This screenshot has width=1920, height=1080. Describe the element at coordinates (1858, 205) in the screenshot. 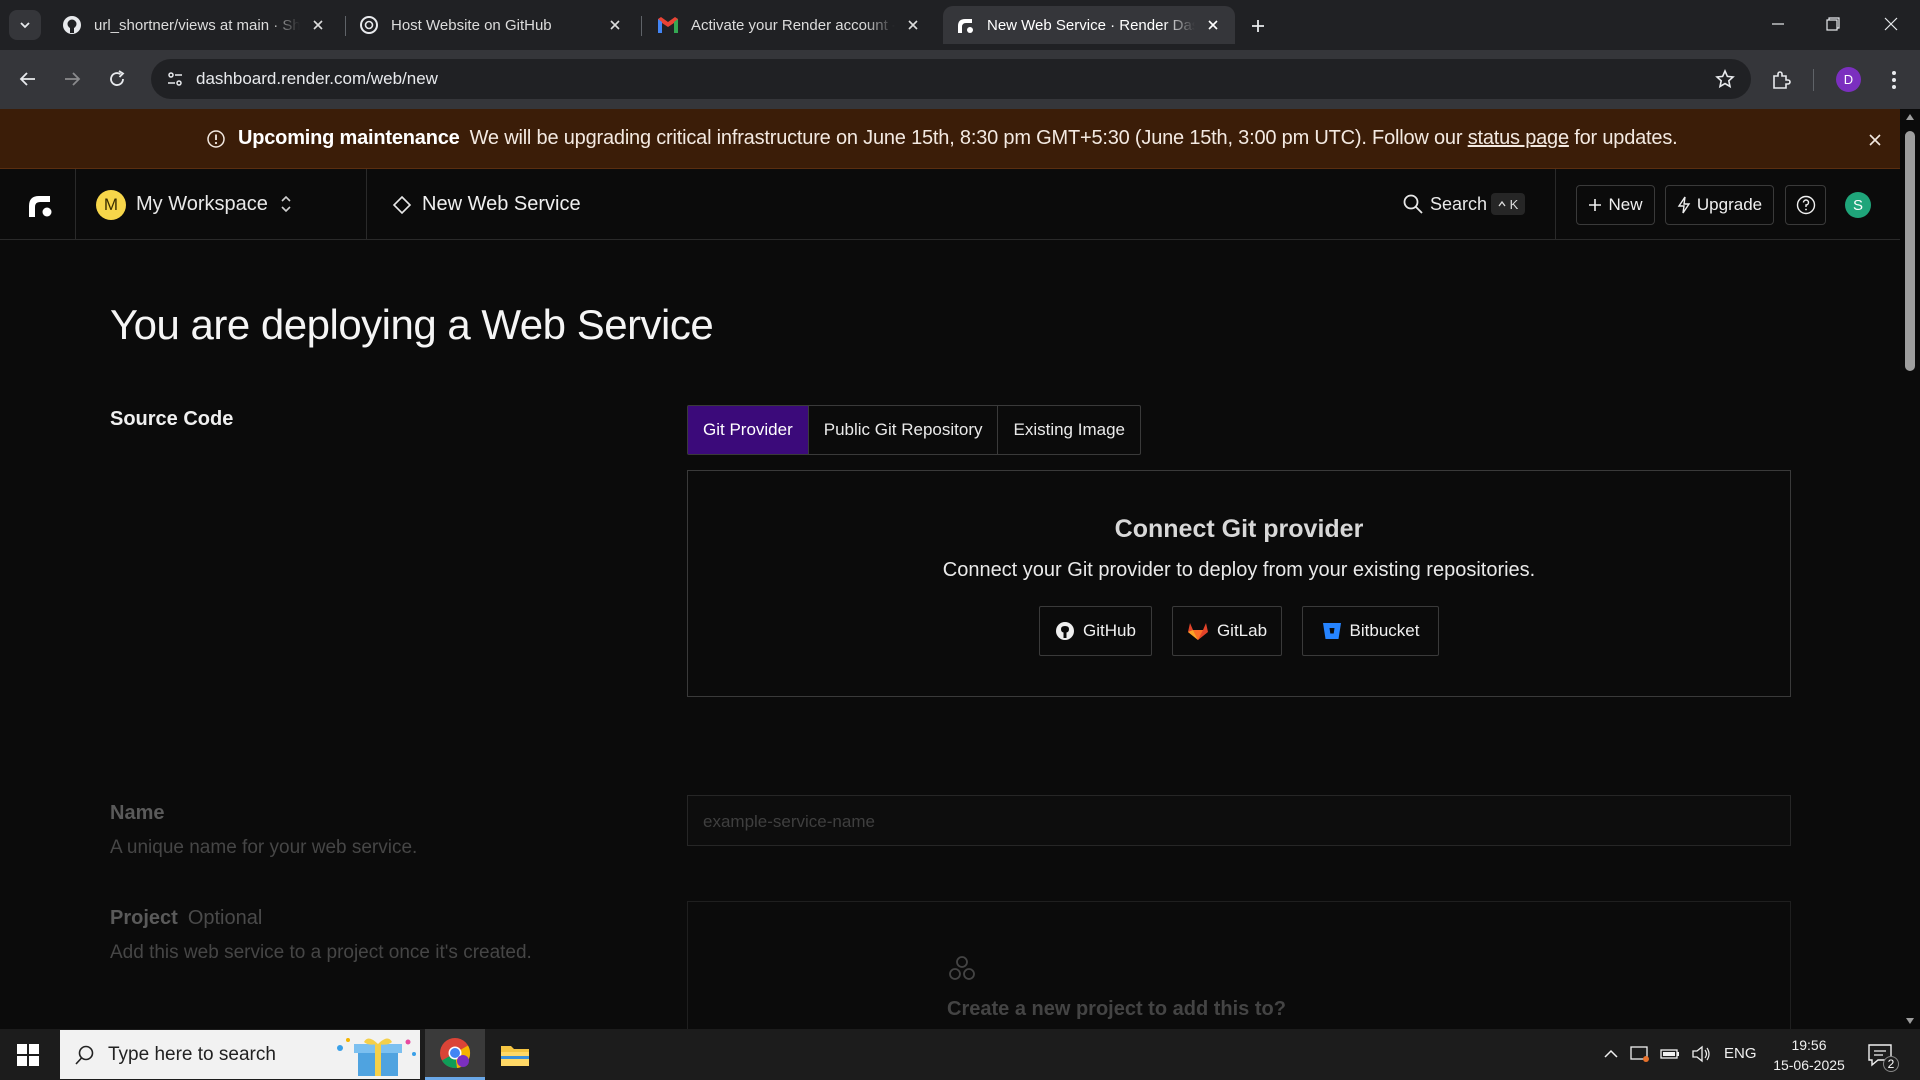

I see `user-avatar: S` at that location.